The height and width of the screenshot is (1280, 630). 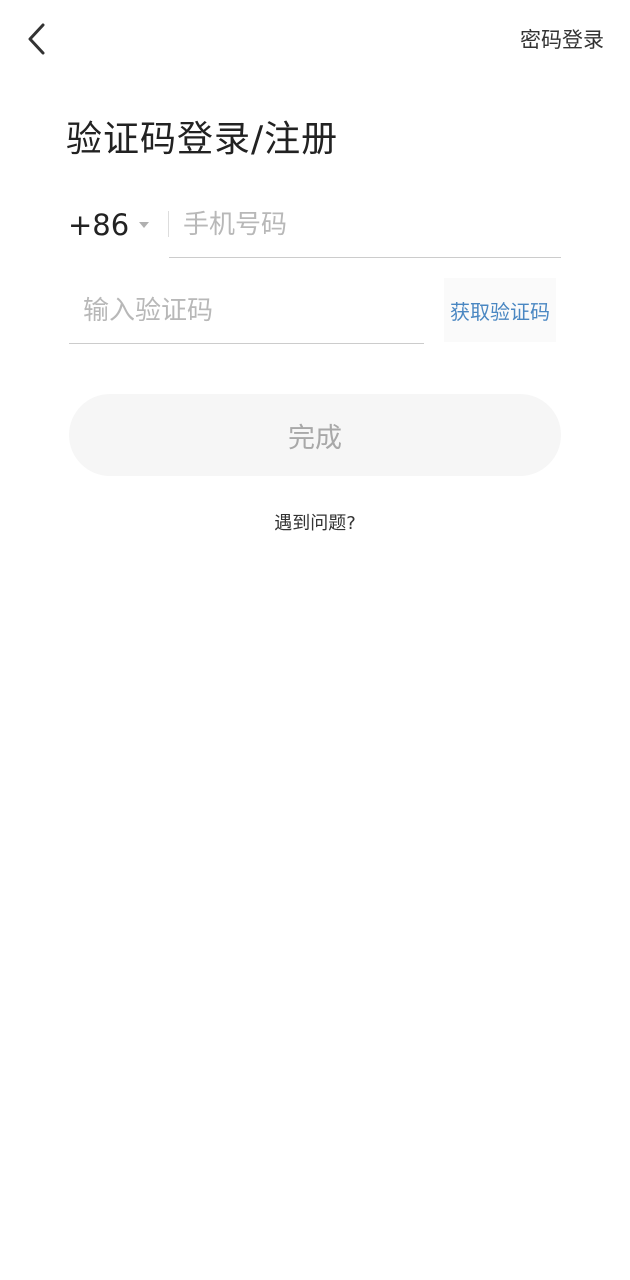 What do you see at coordinates (315, 435) in the screenshot?
I see `done-button: 完成` at bounding box center [315, 435].